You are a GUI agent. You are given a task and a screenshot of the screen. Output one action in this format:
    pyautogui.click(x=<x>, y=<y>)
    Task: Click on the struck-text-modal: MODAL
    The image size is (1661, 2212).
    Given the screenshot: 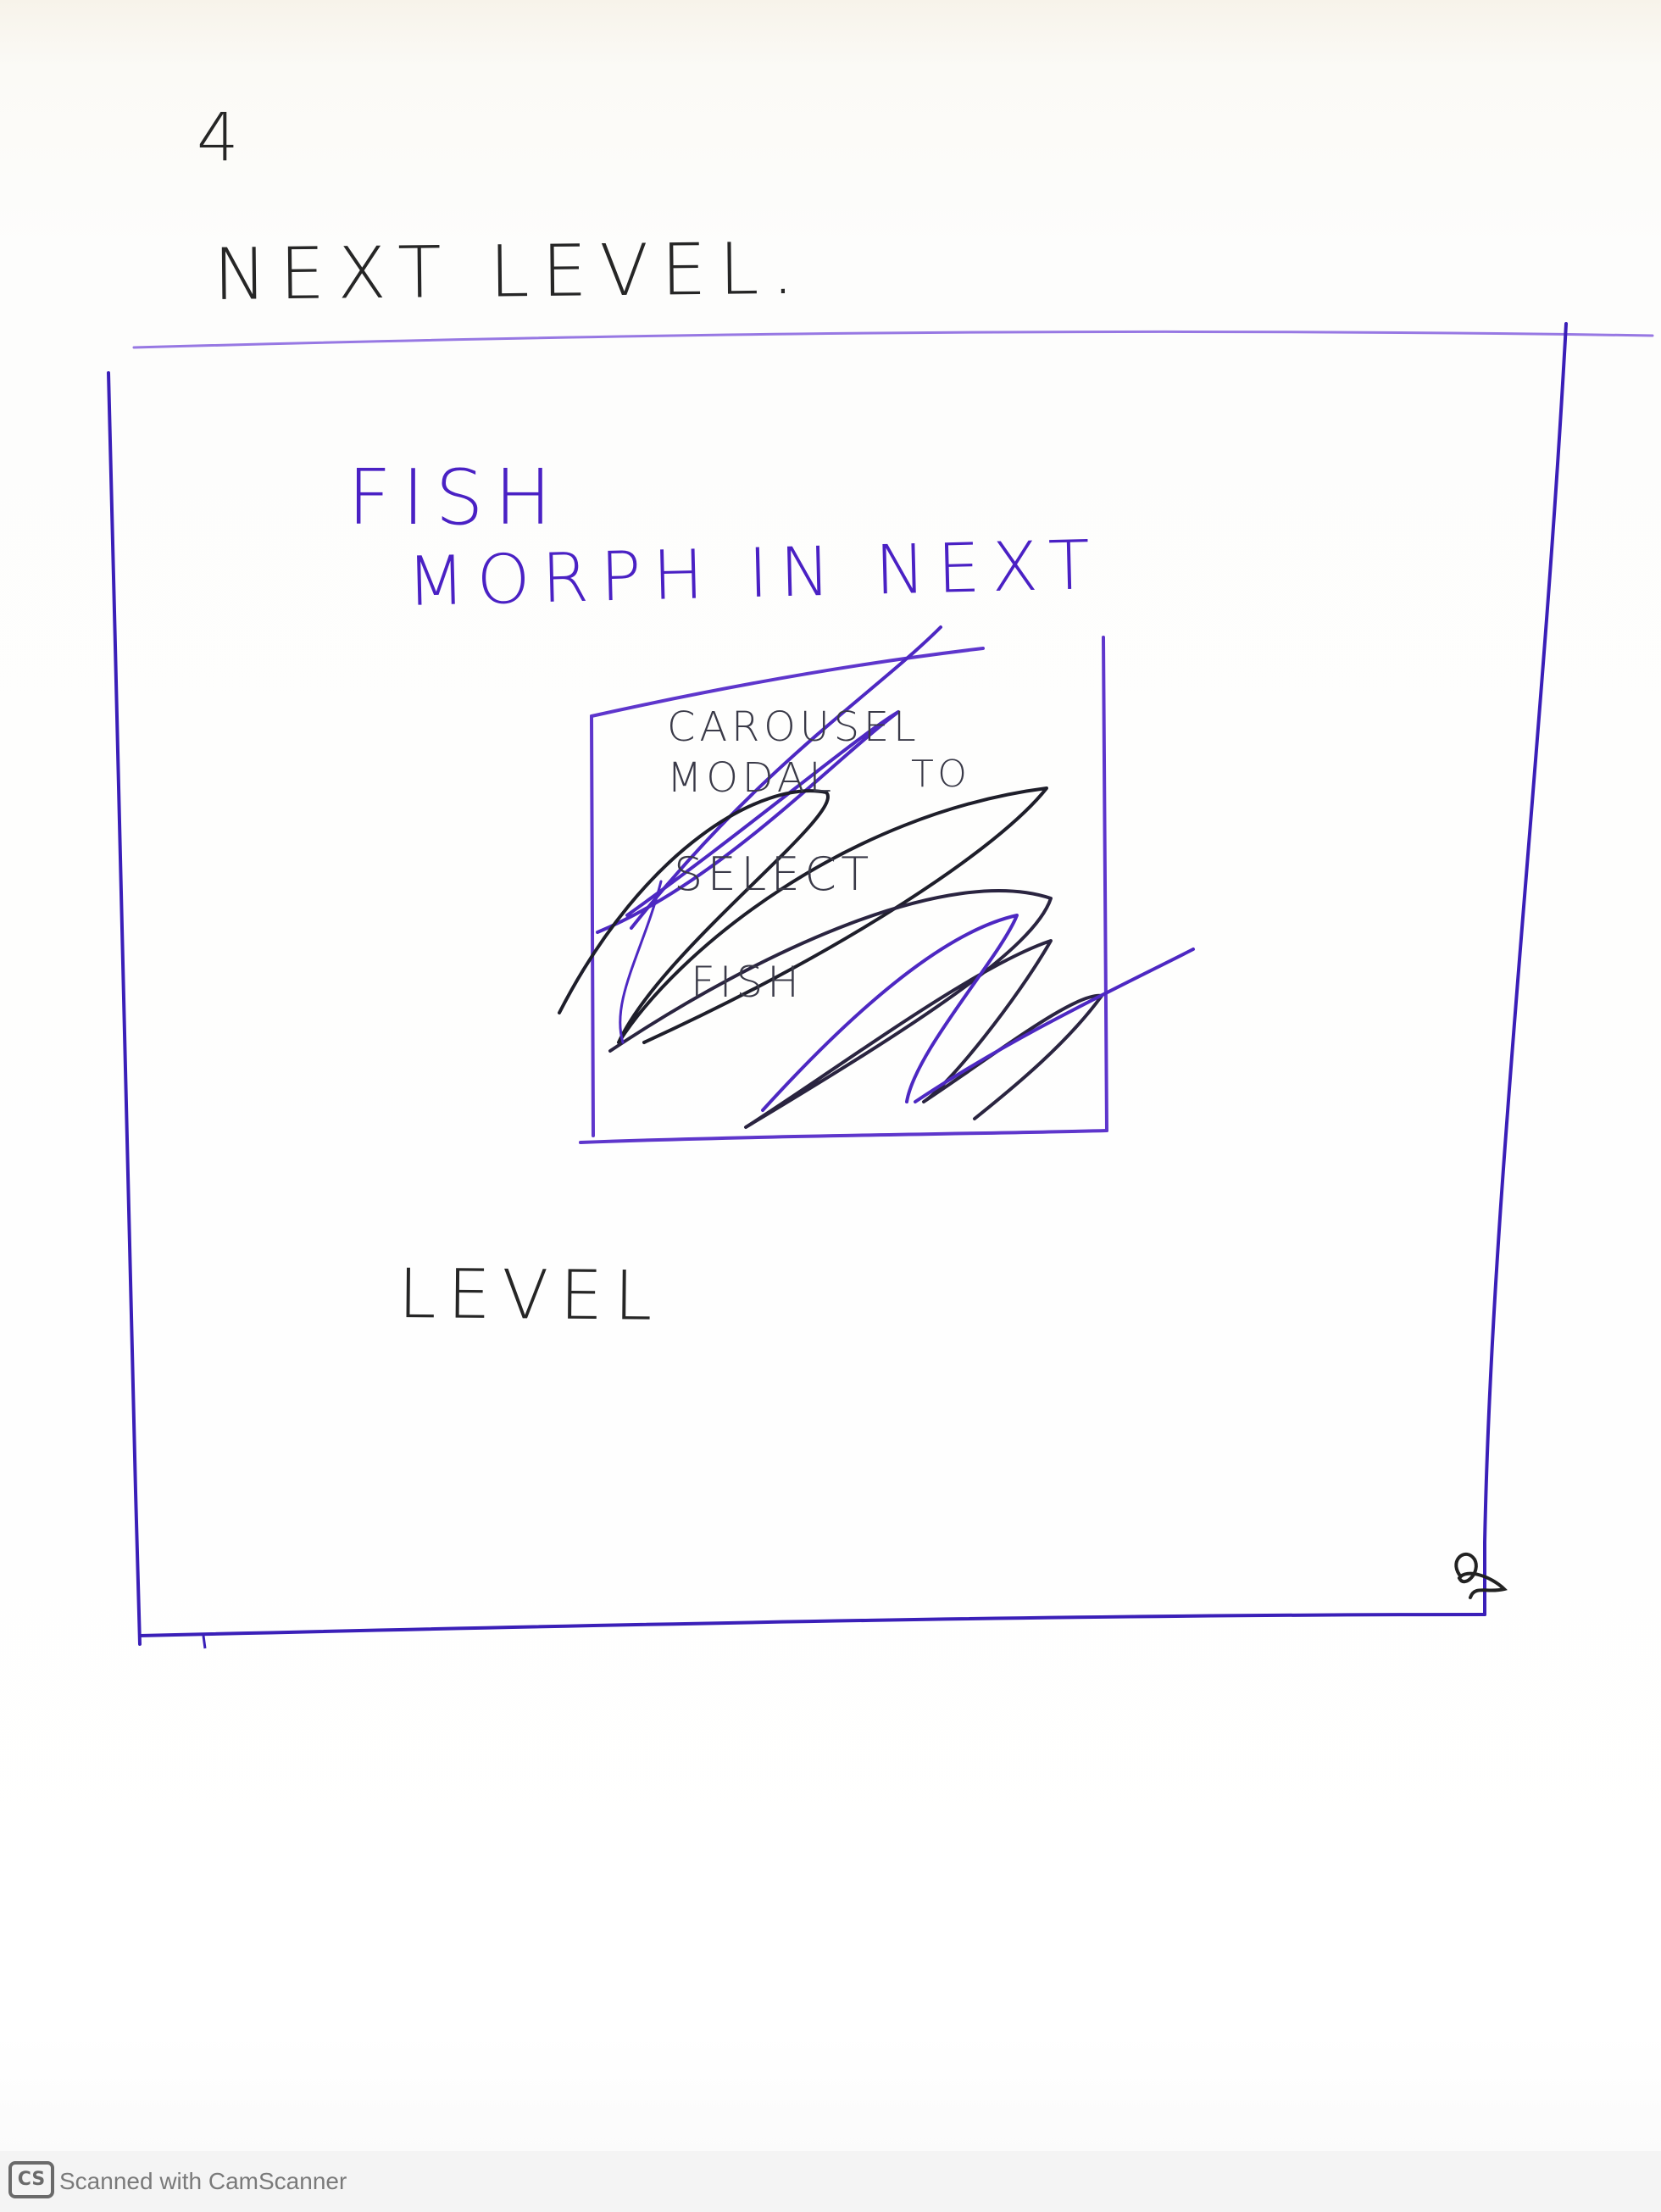 What is the action you would take?
    pyautogui.click(x=751, y=778)
    